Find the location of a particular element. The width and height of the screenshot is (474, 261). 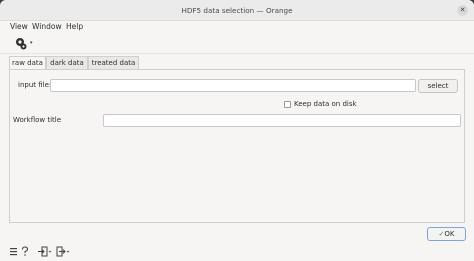

window-title: HDF5 data selection — Orange is located at coordinates (237, 10).